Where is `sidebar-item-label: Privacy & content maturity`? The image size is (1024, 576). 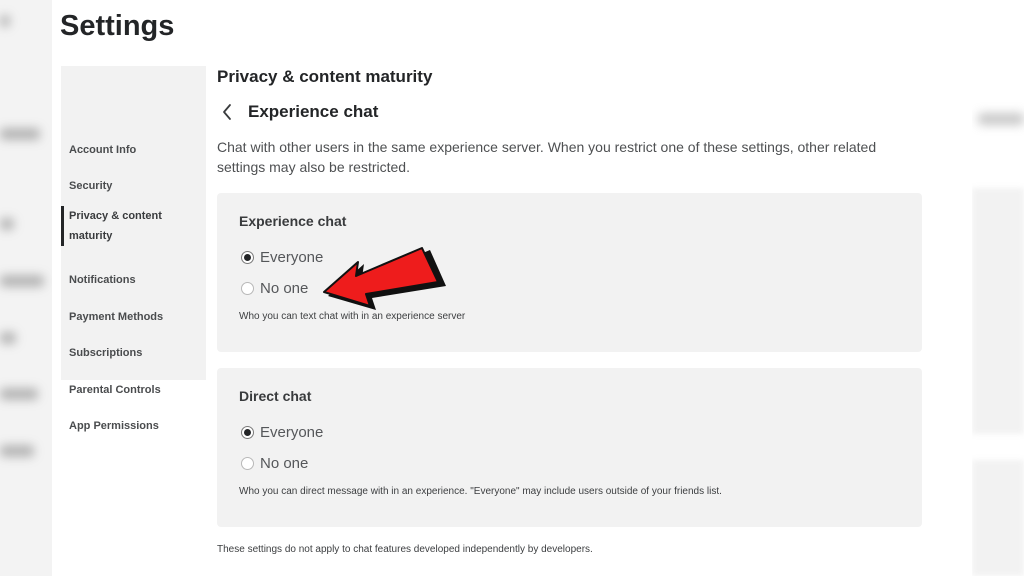 sidebar-item-label: Privacy & content maturity is located at coordinates (115, 226).